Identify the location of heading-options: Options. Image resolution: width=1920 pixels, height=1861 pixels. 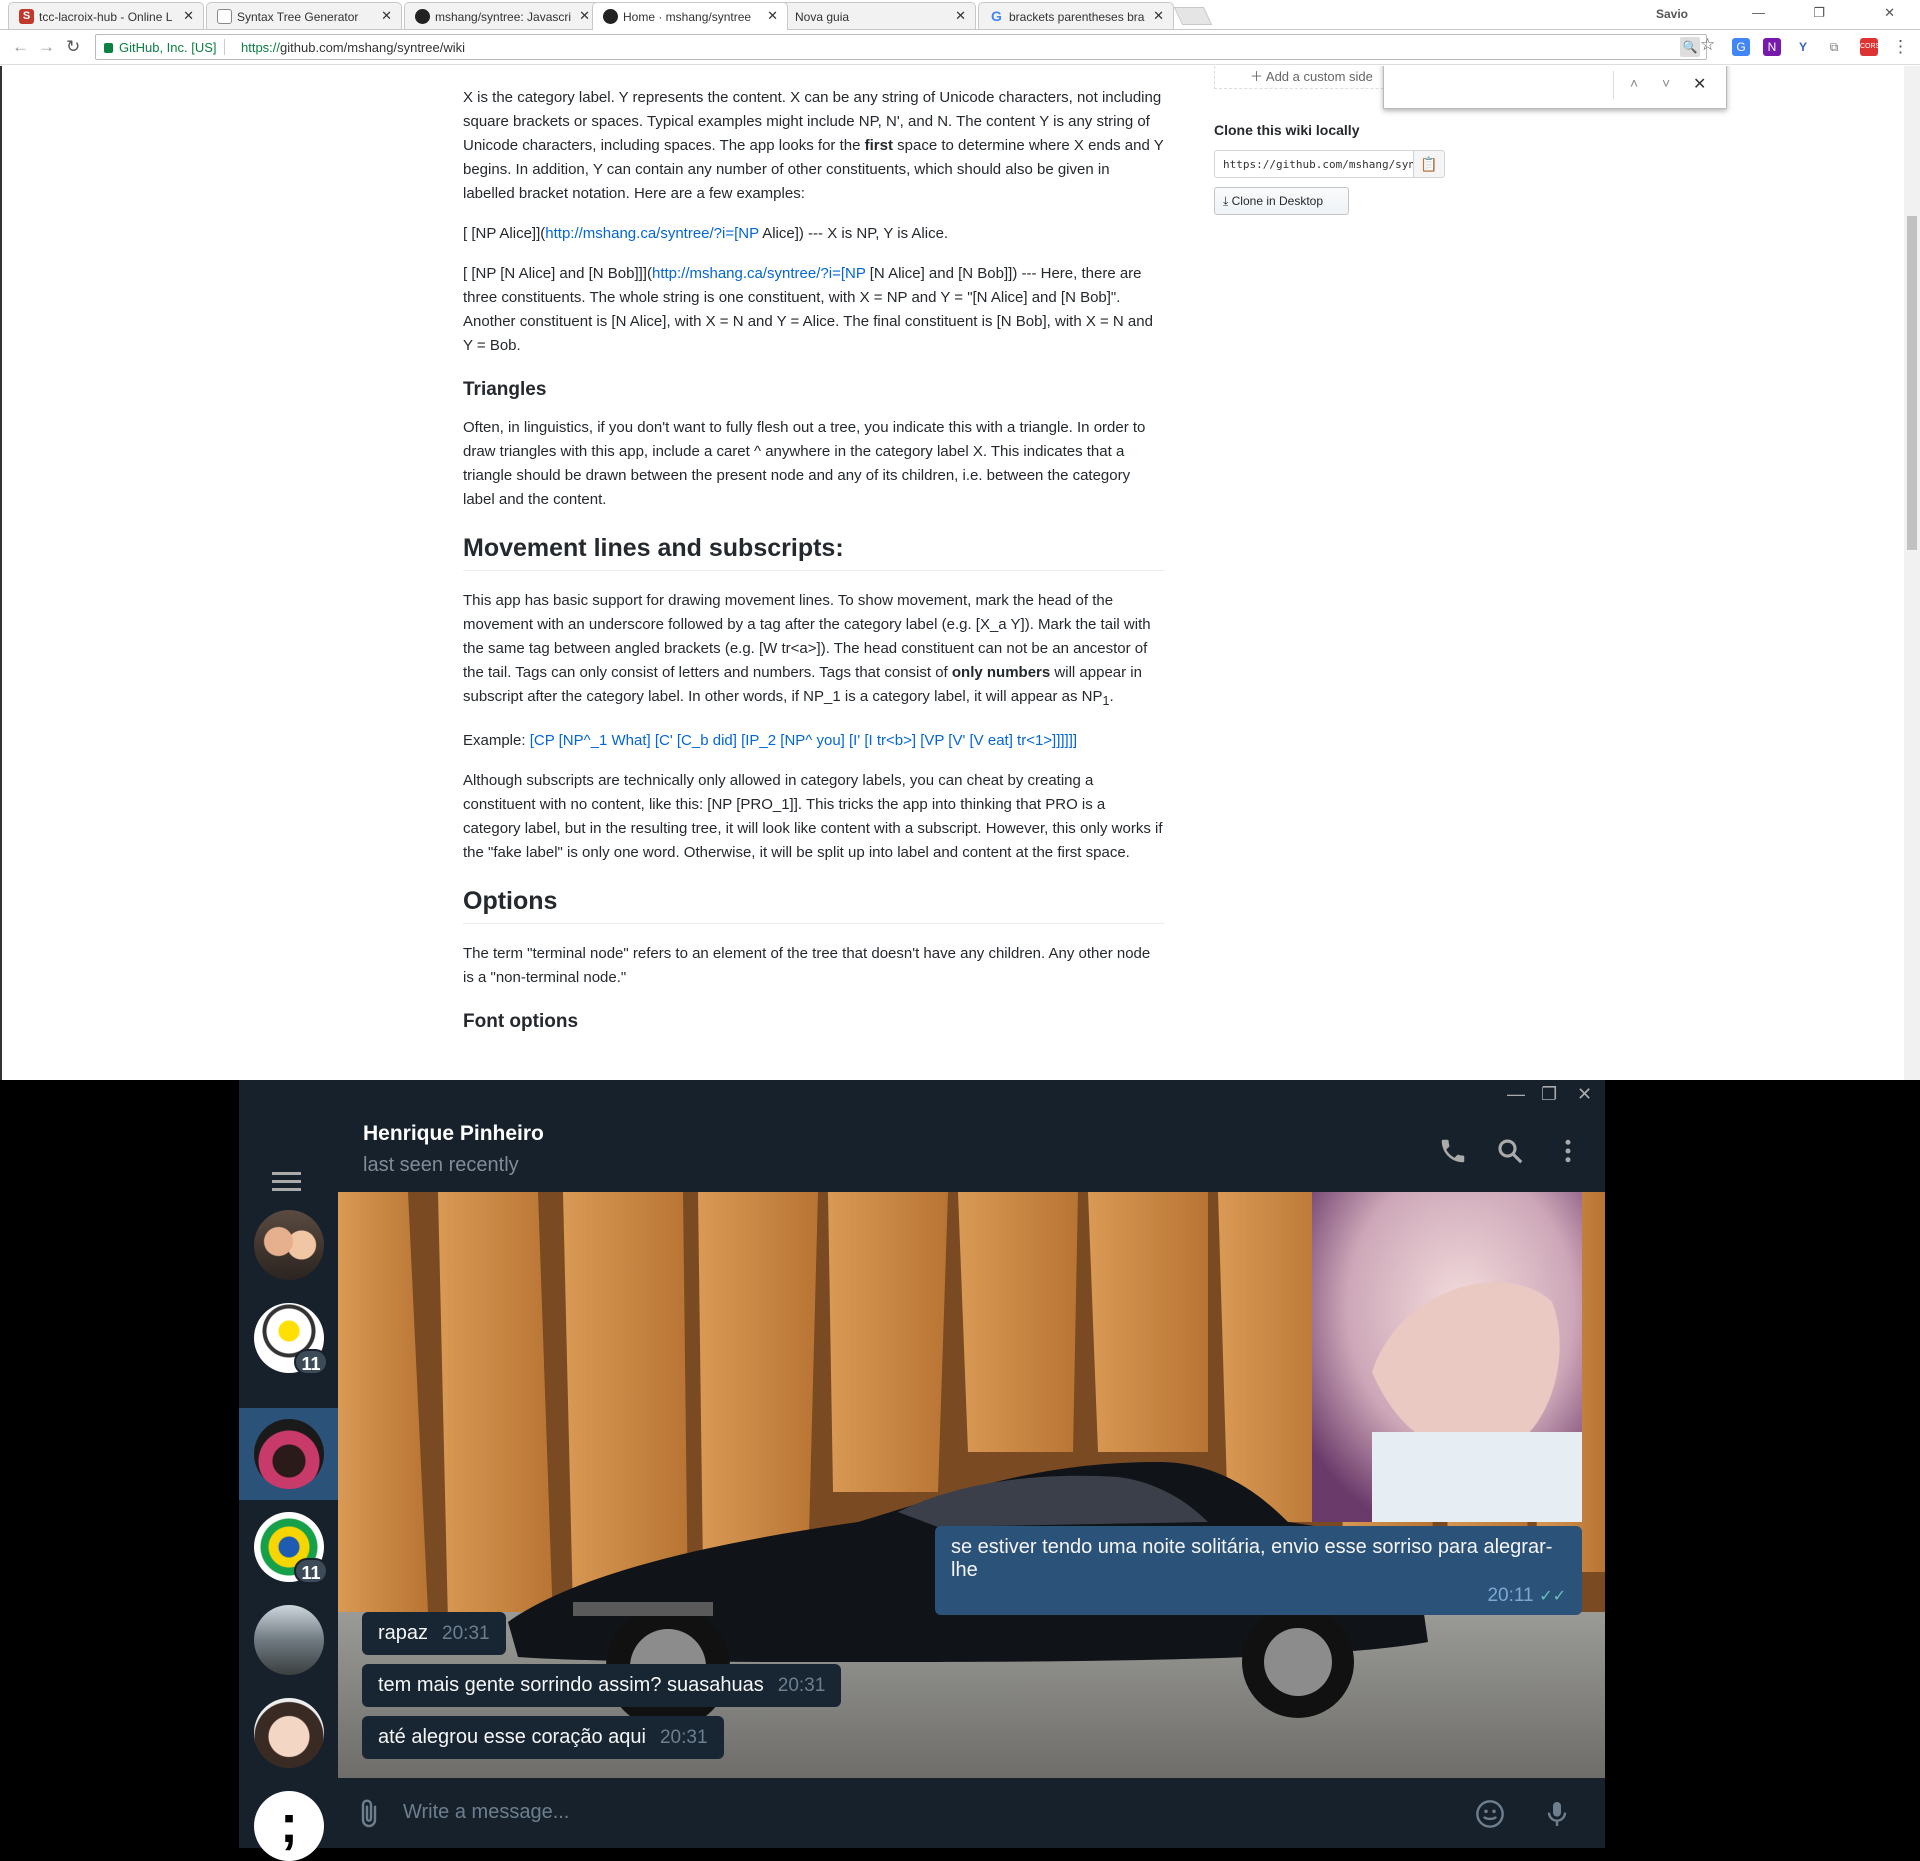
(814, 906).